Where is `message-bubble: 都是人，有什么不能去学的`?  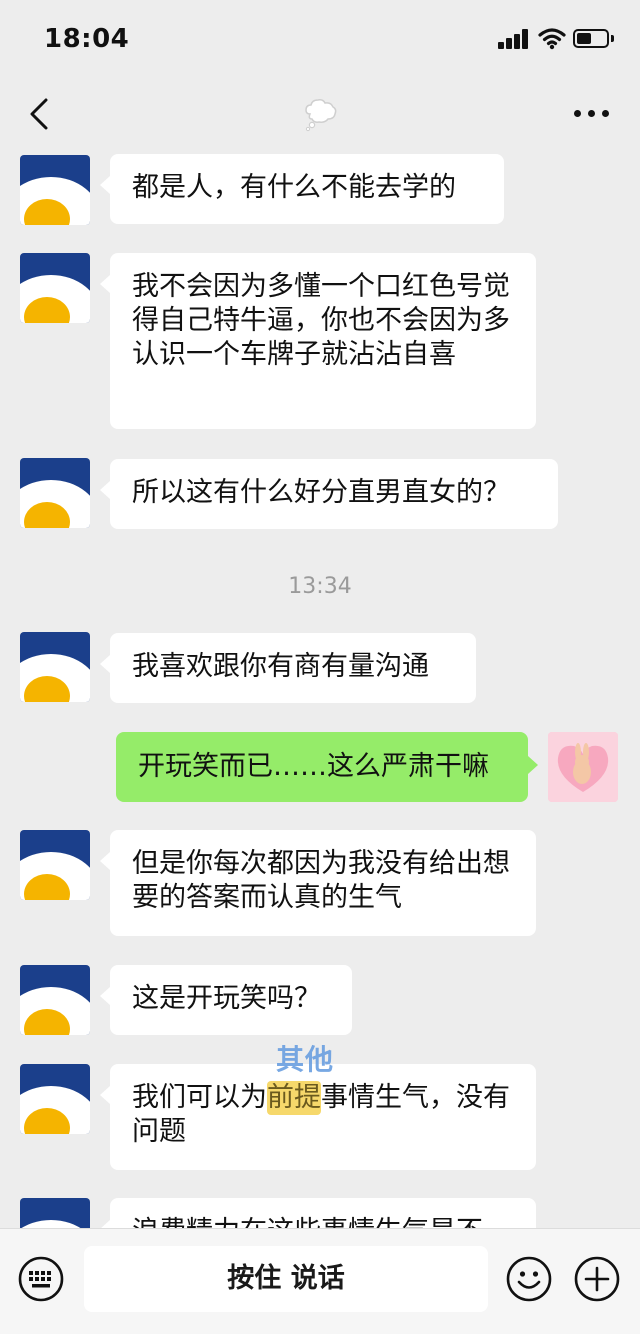 message-bubble: 都是人，有什么不能去学的 is located at coordinates (302, 189).